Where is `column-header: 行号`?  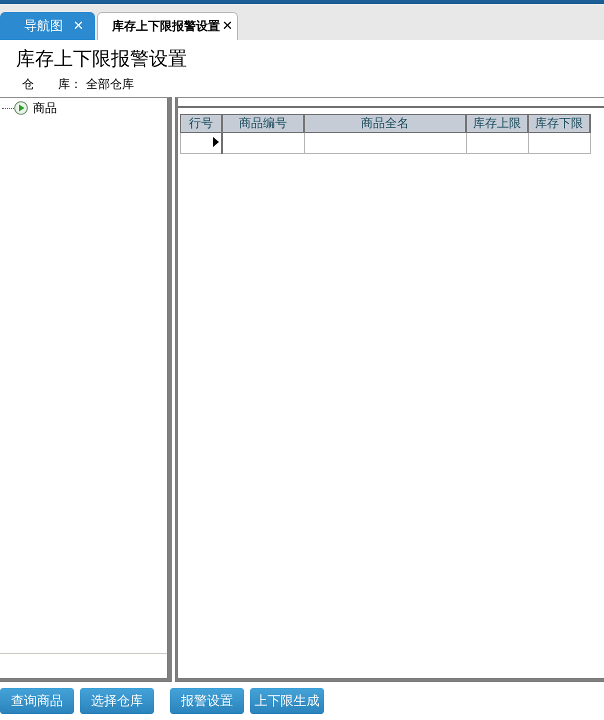
column-header: 行号 is located at coordinates (201, 123).